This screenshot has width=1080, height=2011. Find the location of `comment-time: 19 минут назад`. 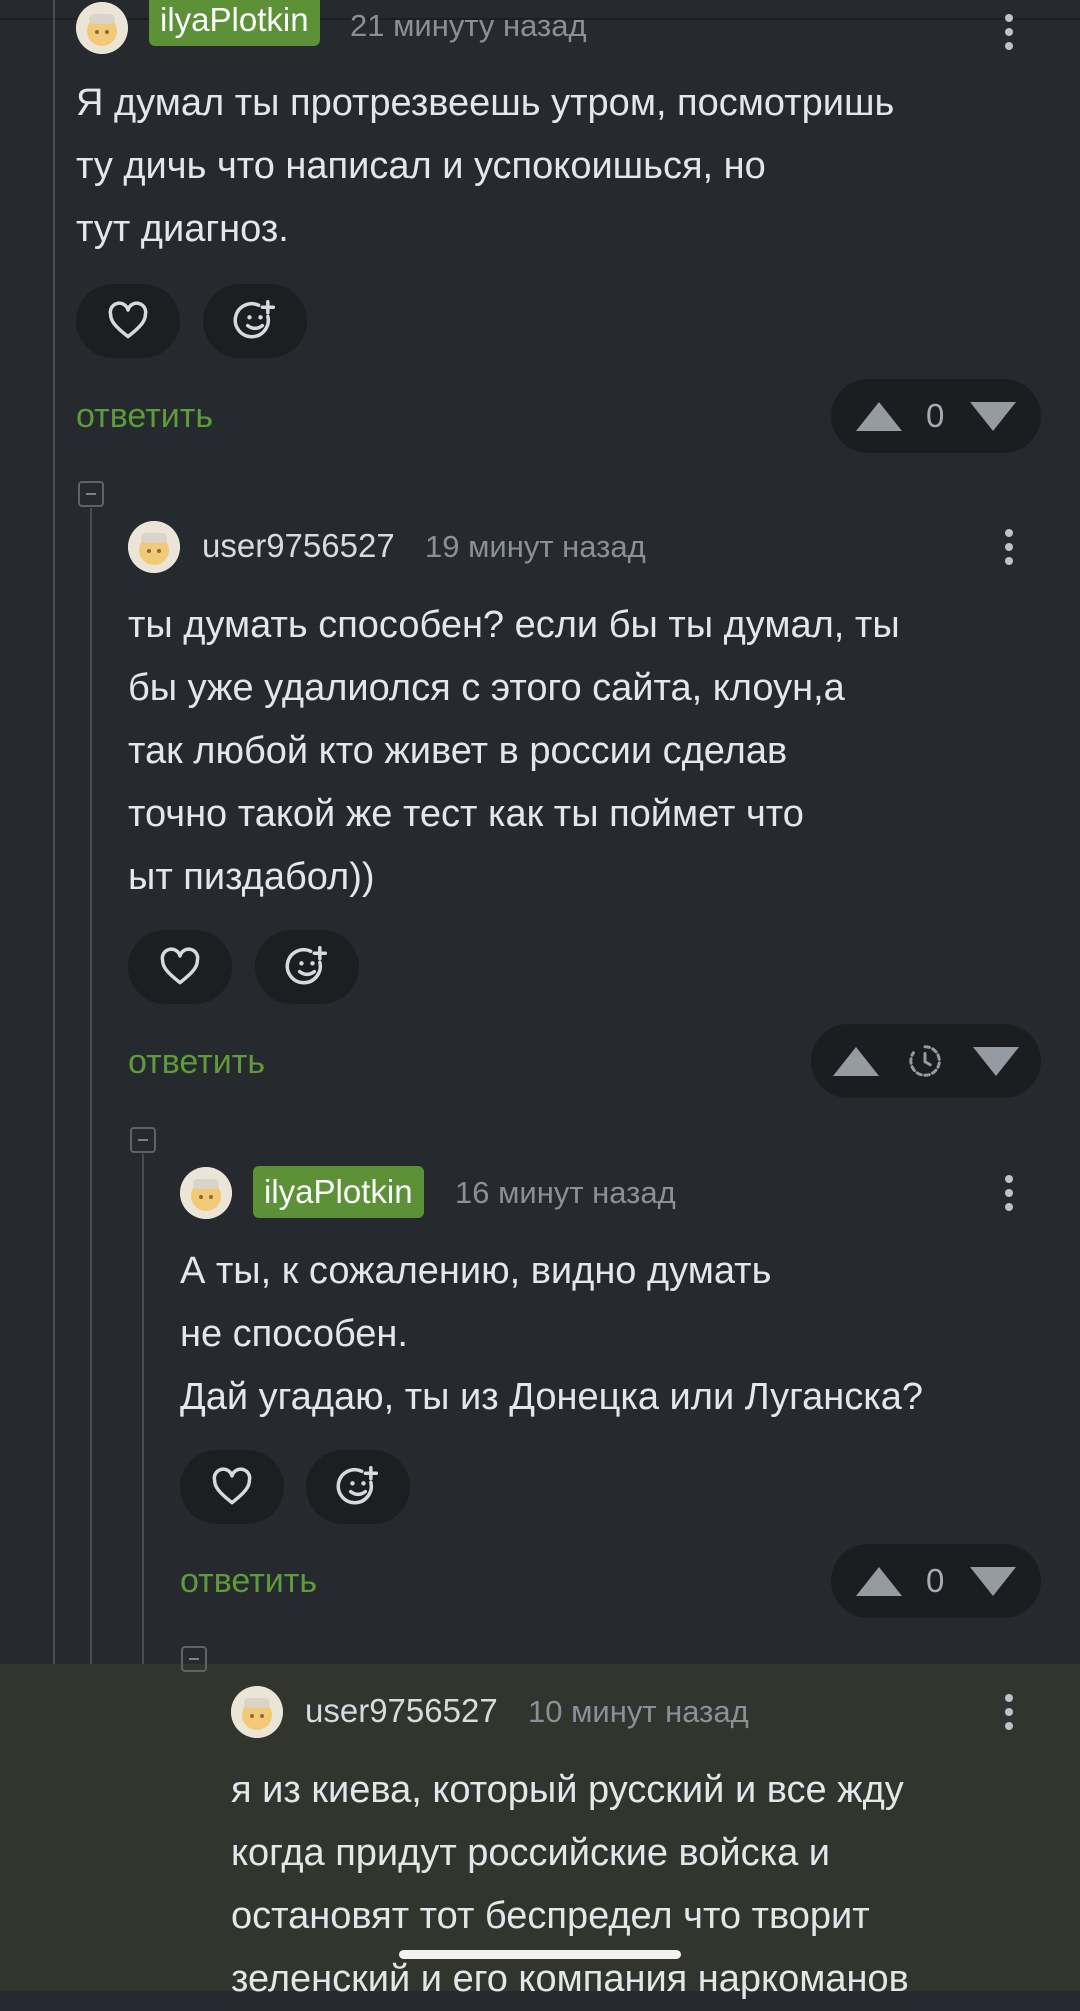

comment-time: 19 минут назад is located at coordinates (535, 546).